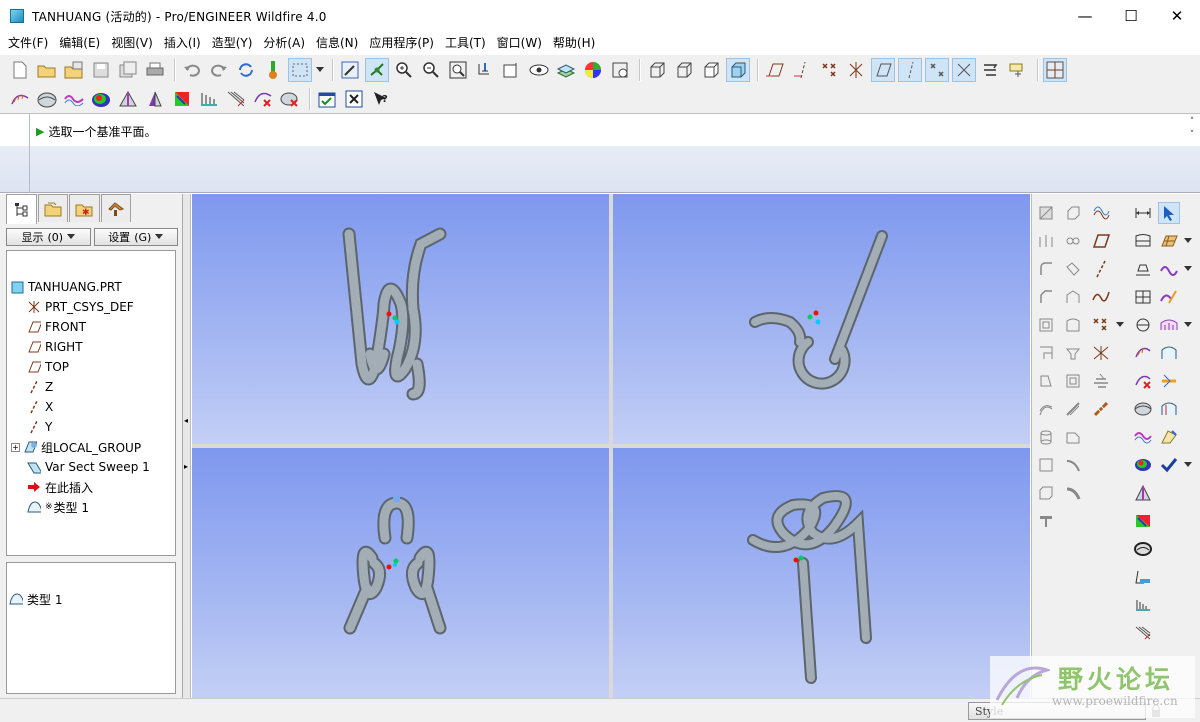 This screenshot has width=1200, height=722. What do you see at coordinates (1143, 437) in the screenshot?
I see `curvature-tool-icon` at bounding box center [1143, 437].